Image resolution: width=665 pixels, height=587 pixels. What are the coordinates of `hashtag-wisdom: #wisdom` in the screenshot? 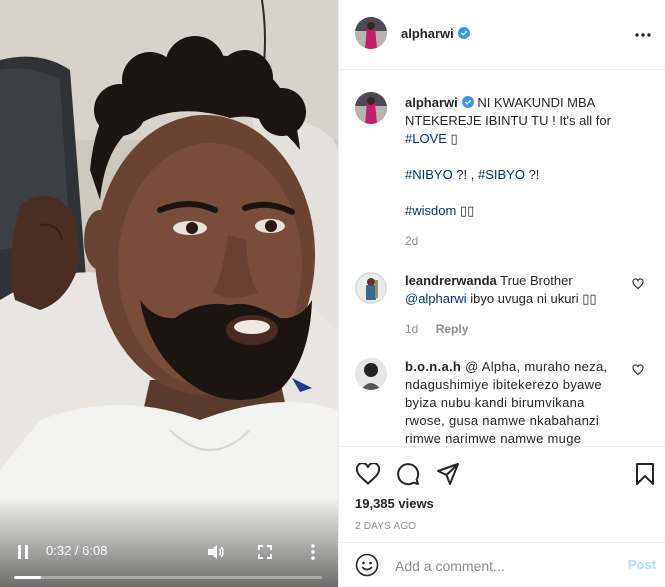 It's located at (430, 210).